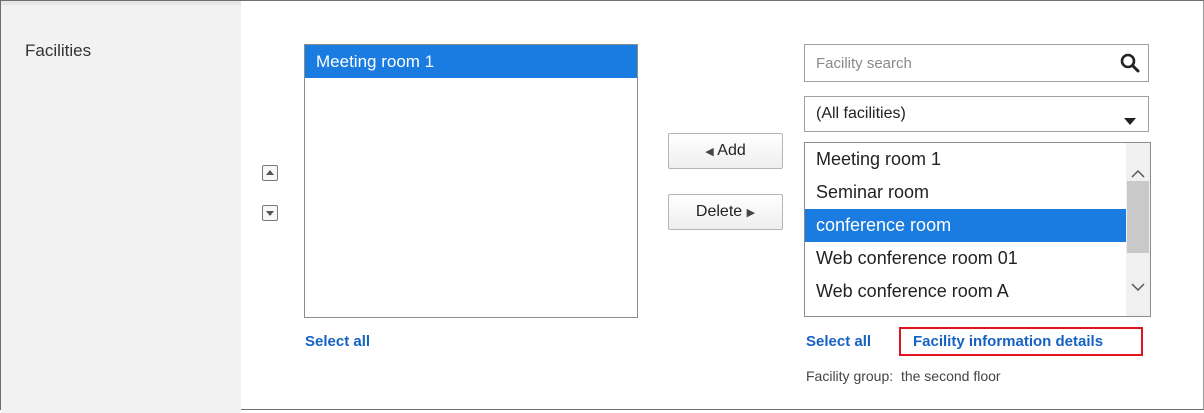 The width and height of the screenshot is (1204, 413). Describe the element at coordinates (976, 291) in the screenshot. I see `facility-list-item: Web conference room A` at that location.